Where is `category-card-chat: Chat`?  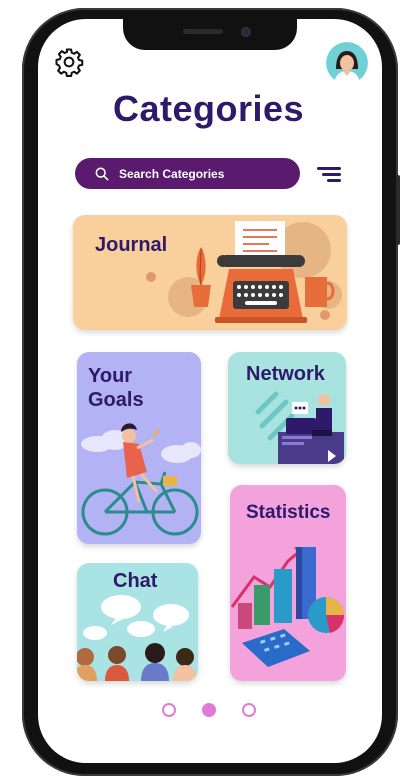
category-card-chat: Chat is located at coordinates (137, 622).